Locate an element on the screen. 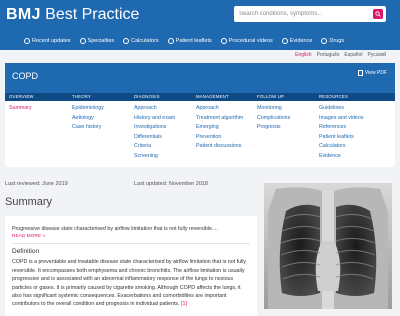 The image size is (400, 316). last-reviewed: Last reviewed: June 2019 is located at coordinates (36, 184).